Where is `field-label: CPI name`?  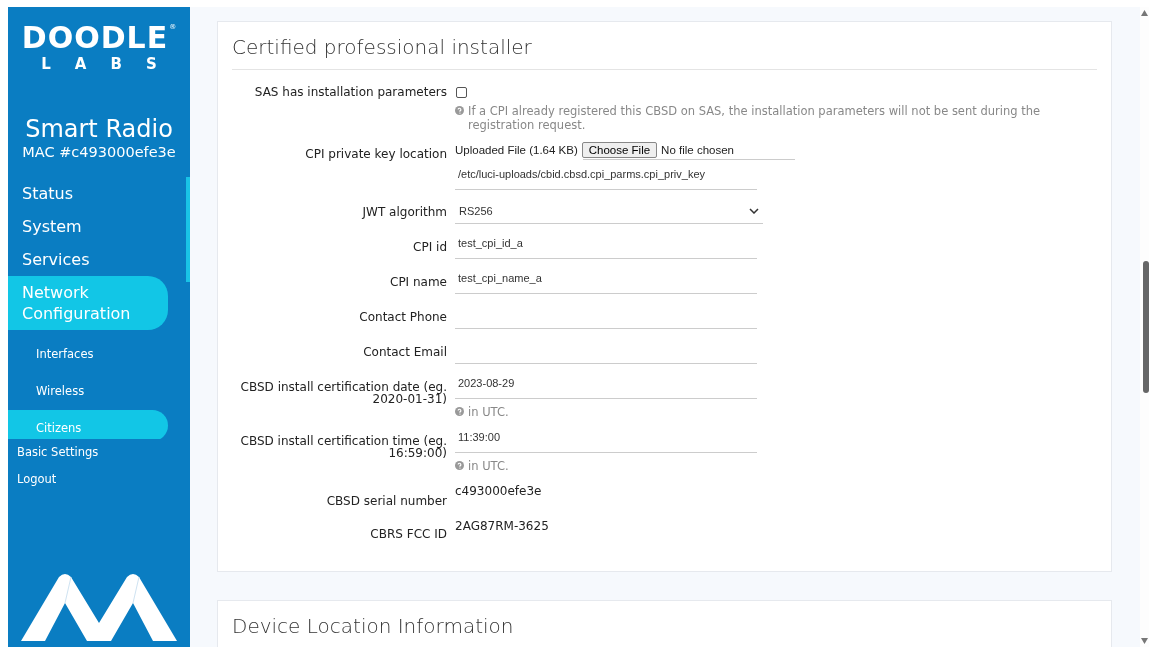 field-label: CPI name is located at coordinates (418, 282).